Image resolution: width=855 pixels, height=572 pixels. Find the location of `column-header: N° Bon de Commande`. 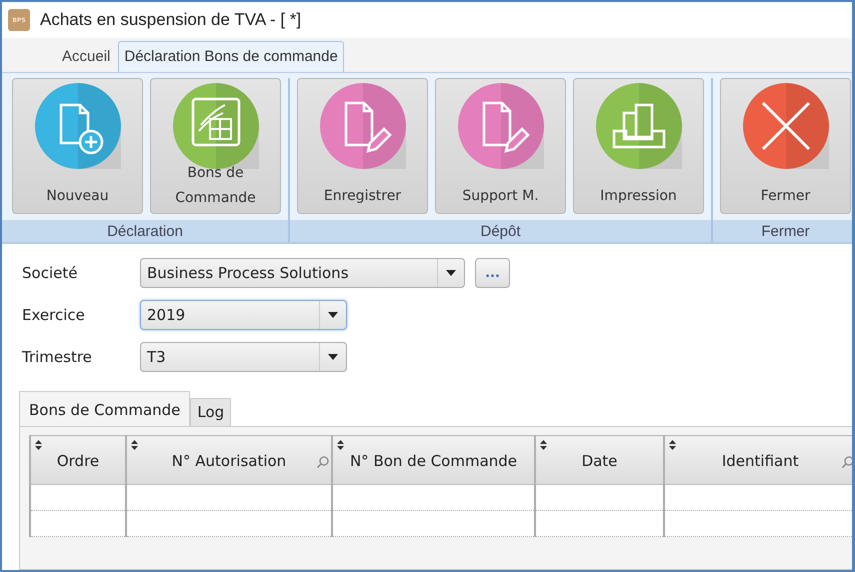

column-header: N° Bon de Commande is located at coordinates (434, 461).